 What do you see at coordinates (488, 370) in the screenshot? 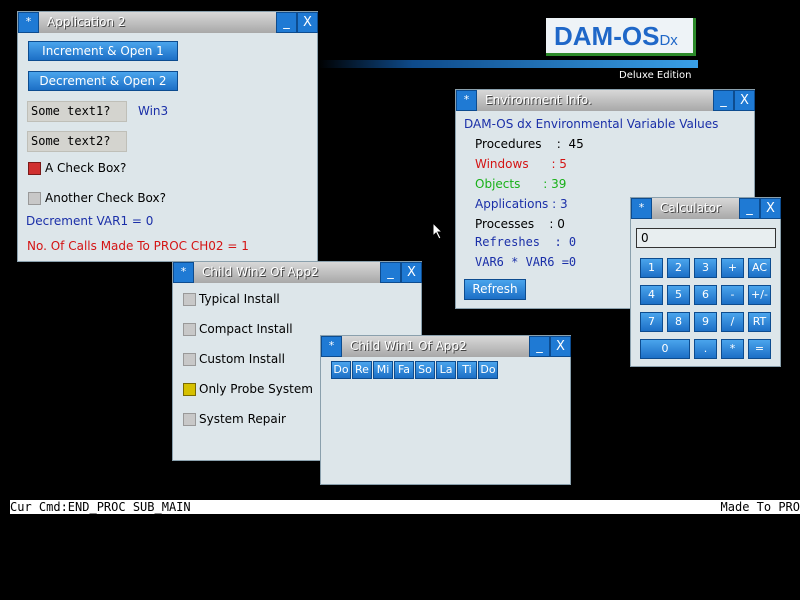
I see `note-do-high-button: Do` at bounding box center [488, 370].